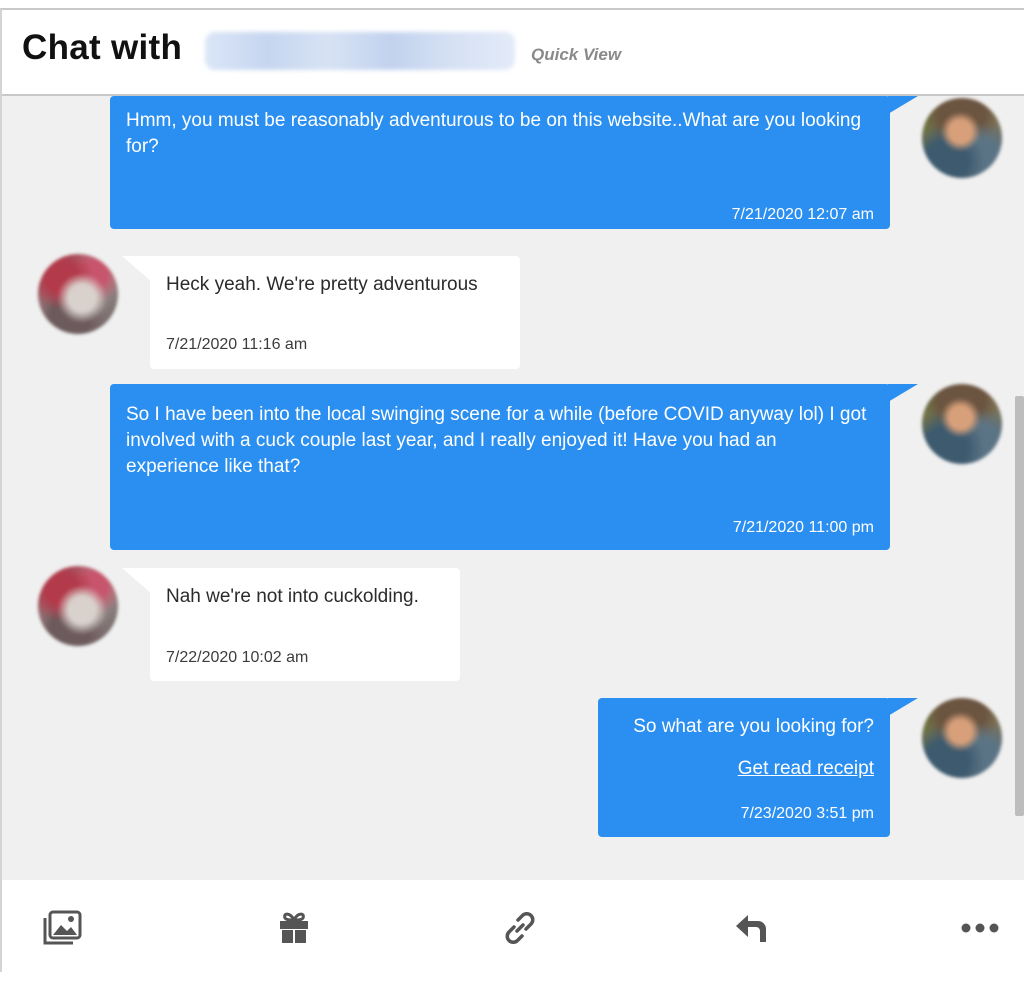 The height and width of the screenshot is (982, 1024). I want to click on scrollbar-thumb, so click(1019, 606).